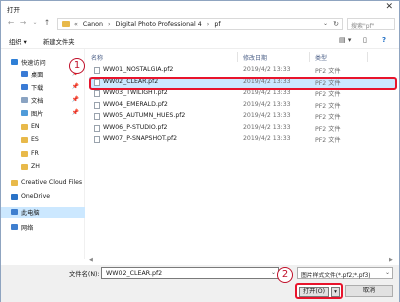 Image resolution: width=400 pixels, height=302 pixels. What do you see at coordinates (24, 100) in the screenshot?
I see `document-icon` at bounding box center [24, 100].